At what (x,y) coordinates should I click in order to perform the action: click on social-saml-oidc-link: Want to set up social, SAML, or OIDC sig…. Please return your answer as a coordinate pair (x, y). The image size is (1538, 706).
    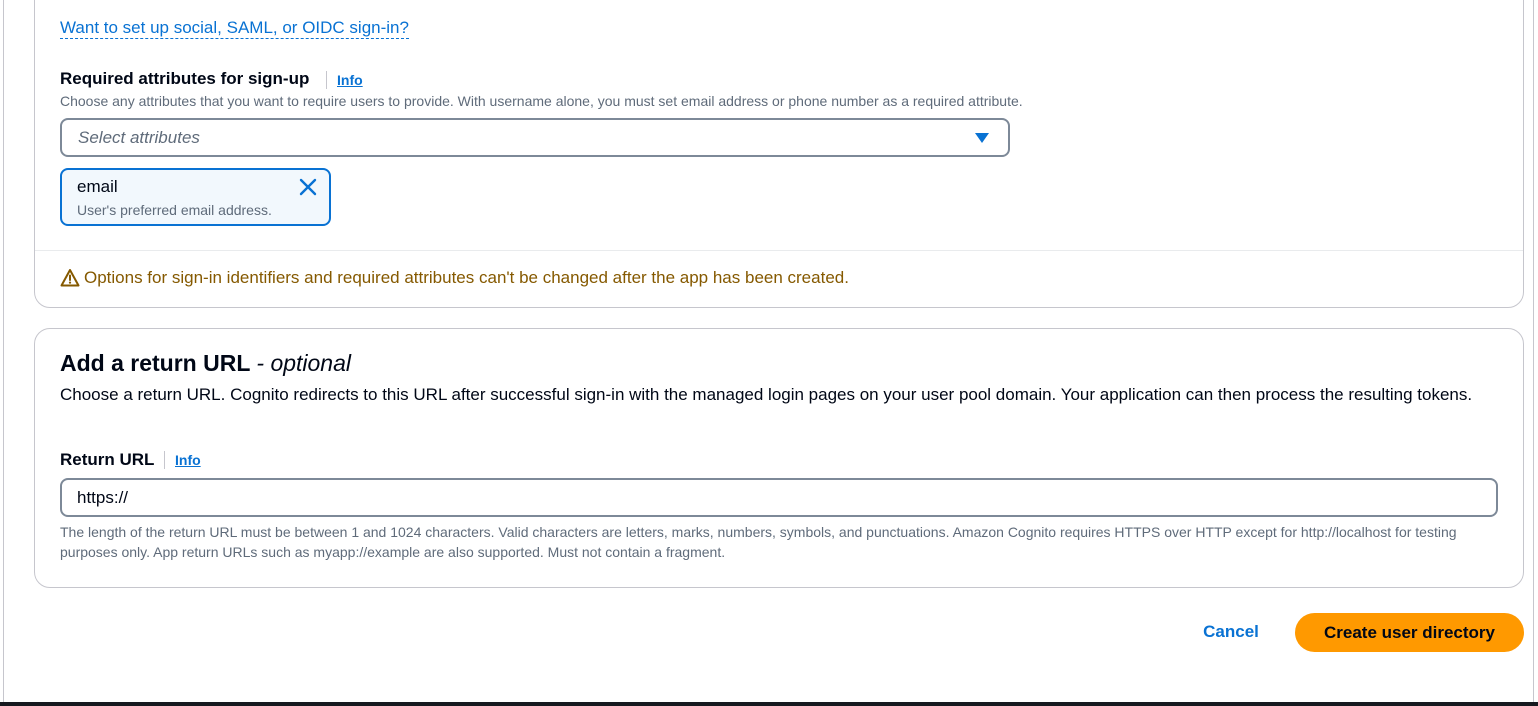
    Looking at the image, I should click on (234, 28).